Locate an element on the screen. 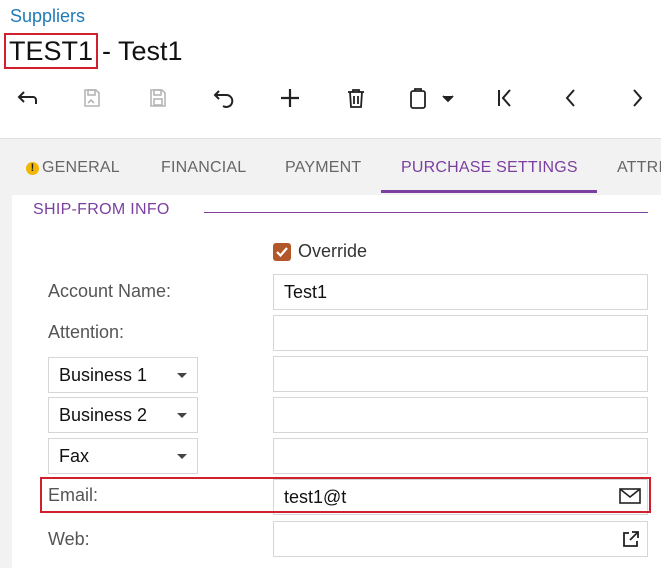 The width and height of the screenshot is (661, 568). page-title: TEST1 - Test1 is located at coordinates (93, 51).